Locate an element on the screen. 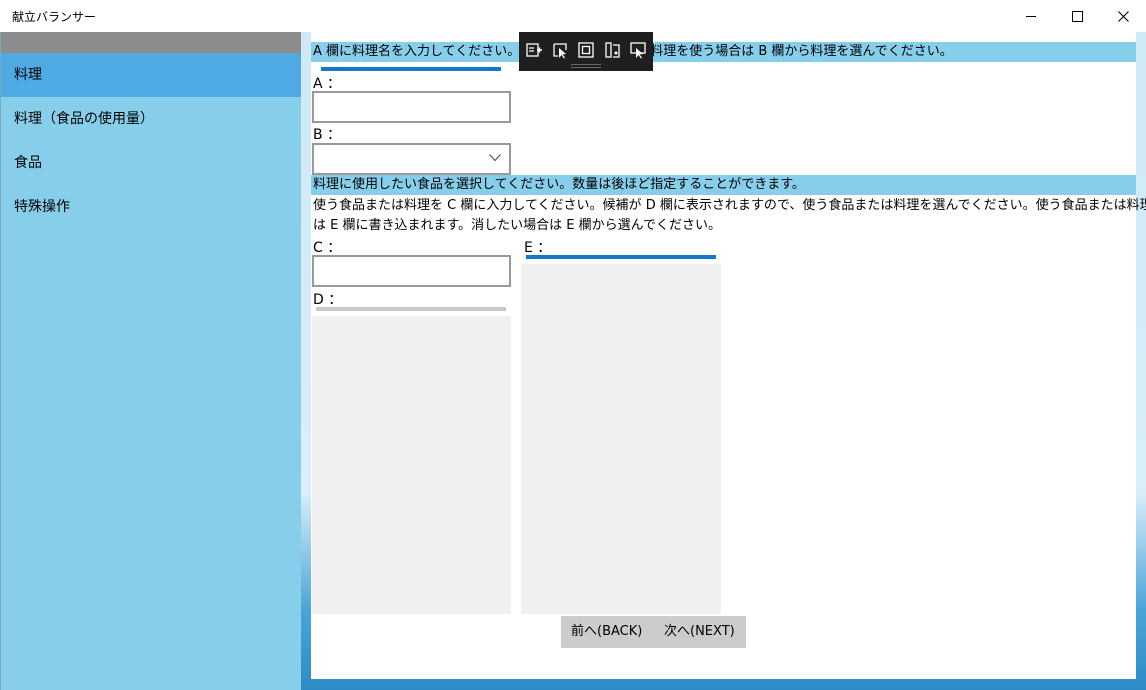 The height and width of the screenshot is (690, 1146). window-title: 献立バランサー is located at coordinates (54, 17).